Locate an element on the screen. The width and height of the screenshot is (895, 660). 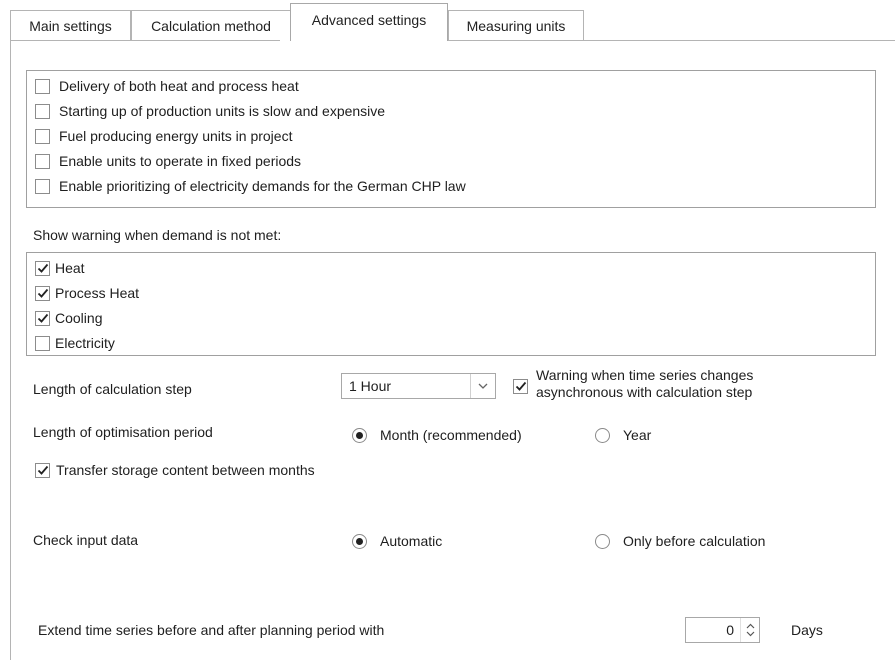
tab-measuring-units: Measuring units is located at coordinates (516, 25).